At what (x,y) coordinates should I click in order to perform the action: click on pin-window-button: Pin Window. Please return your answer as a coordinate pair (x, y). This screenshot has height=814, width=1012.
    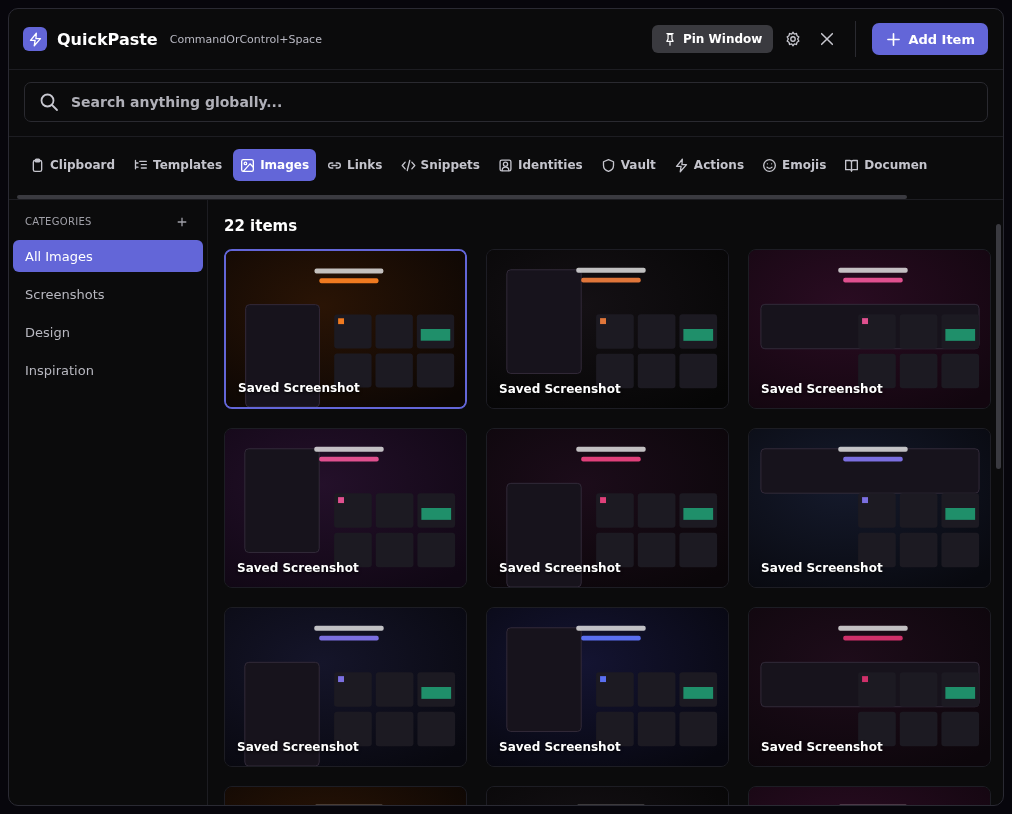
    Looking at the image, I should click on (712, 39).